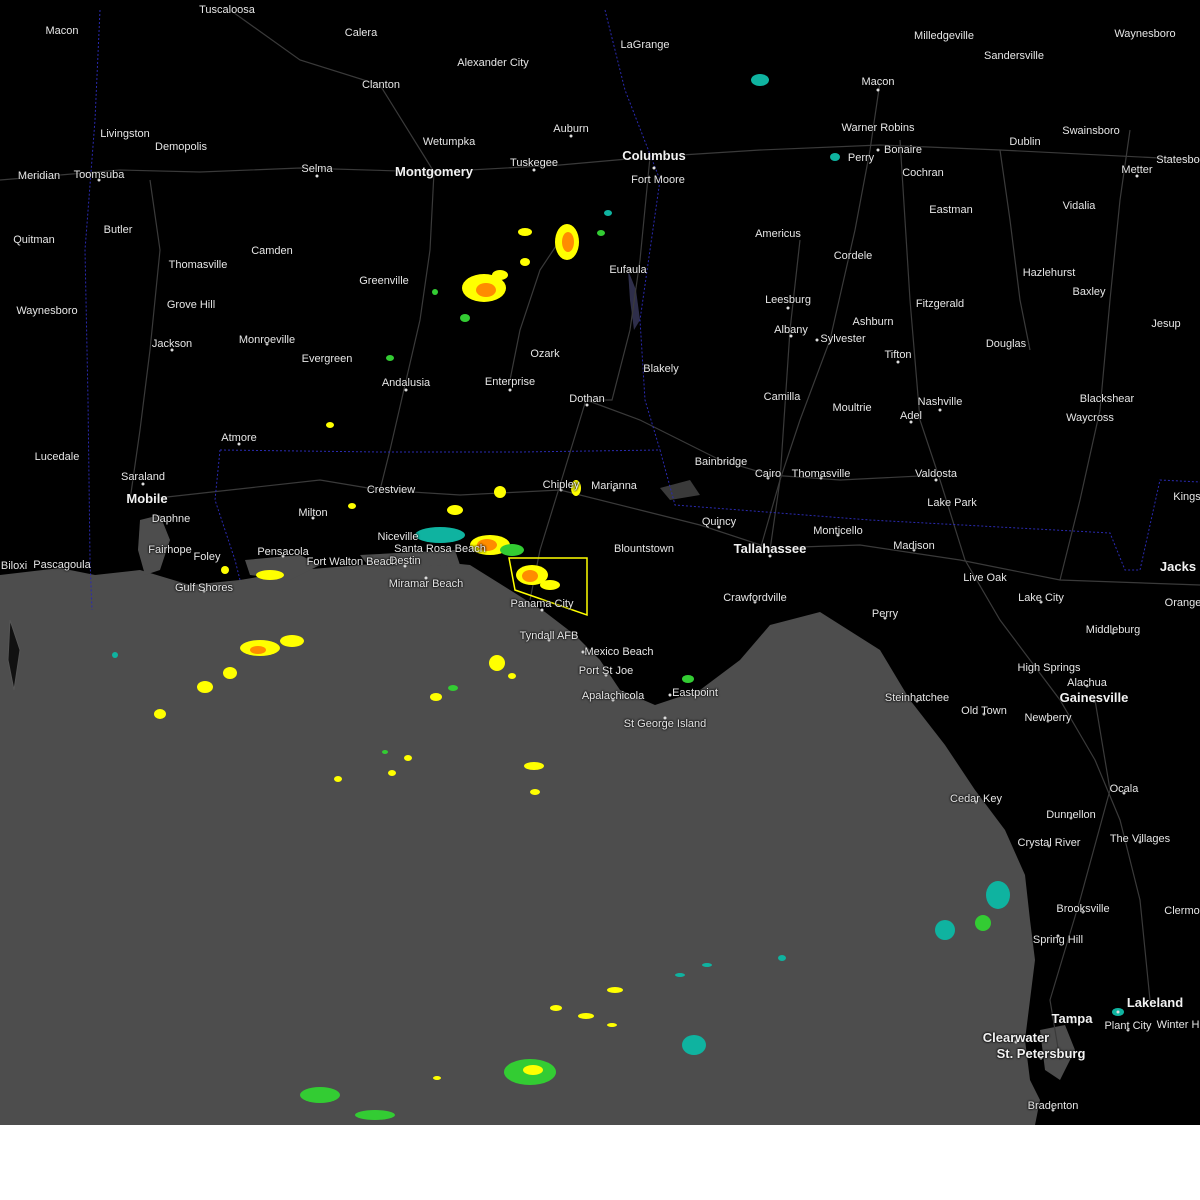 Image resolution: width=1200 pixels, height=1200 pixels. What do you see at coordinates (680, 490) in the screenshot?
I see `lake-seminole` at bounding box center [680, 490].